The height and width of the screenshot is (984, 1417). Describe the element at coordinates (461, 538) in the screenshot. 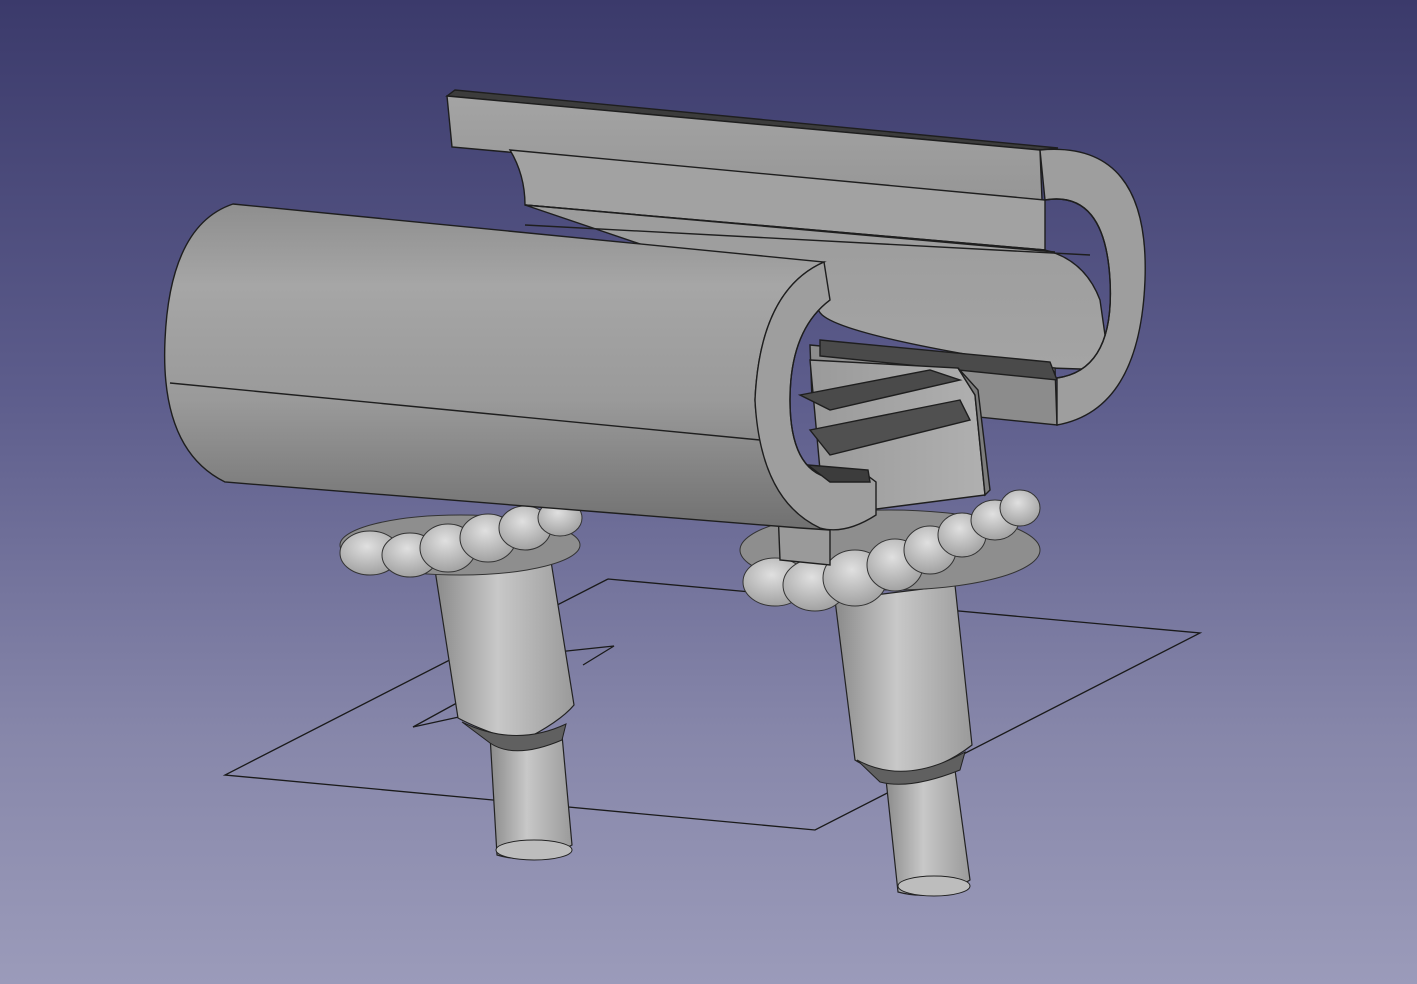

I see `left-pin-head` at that location.